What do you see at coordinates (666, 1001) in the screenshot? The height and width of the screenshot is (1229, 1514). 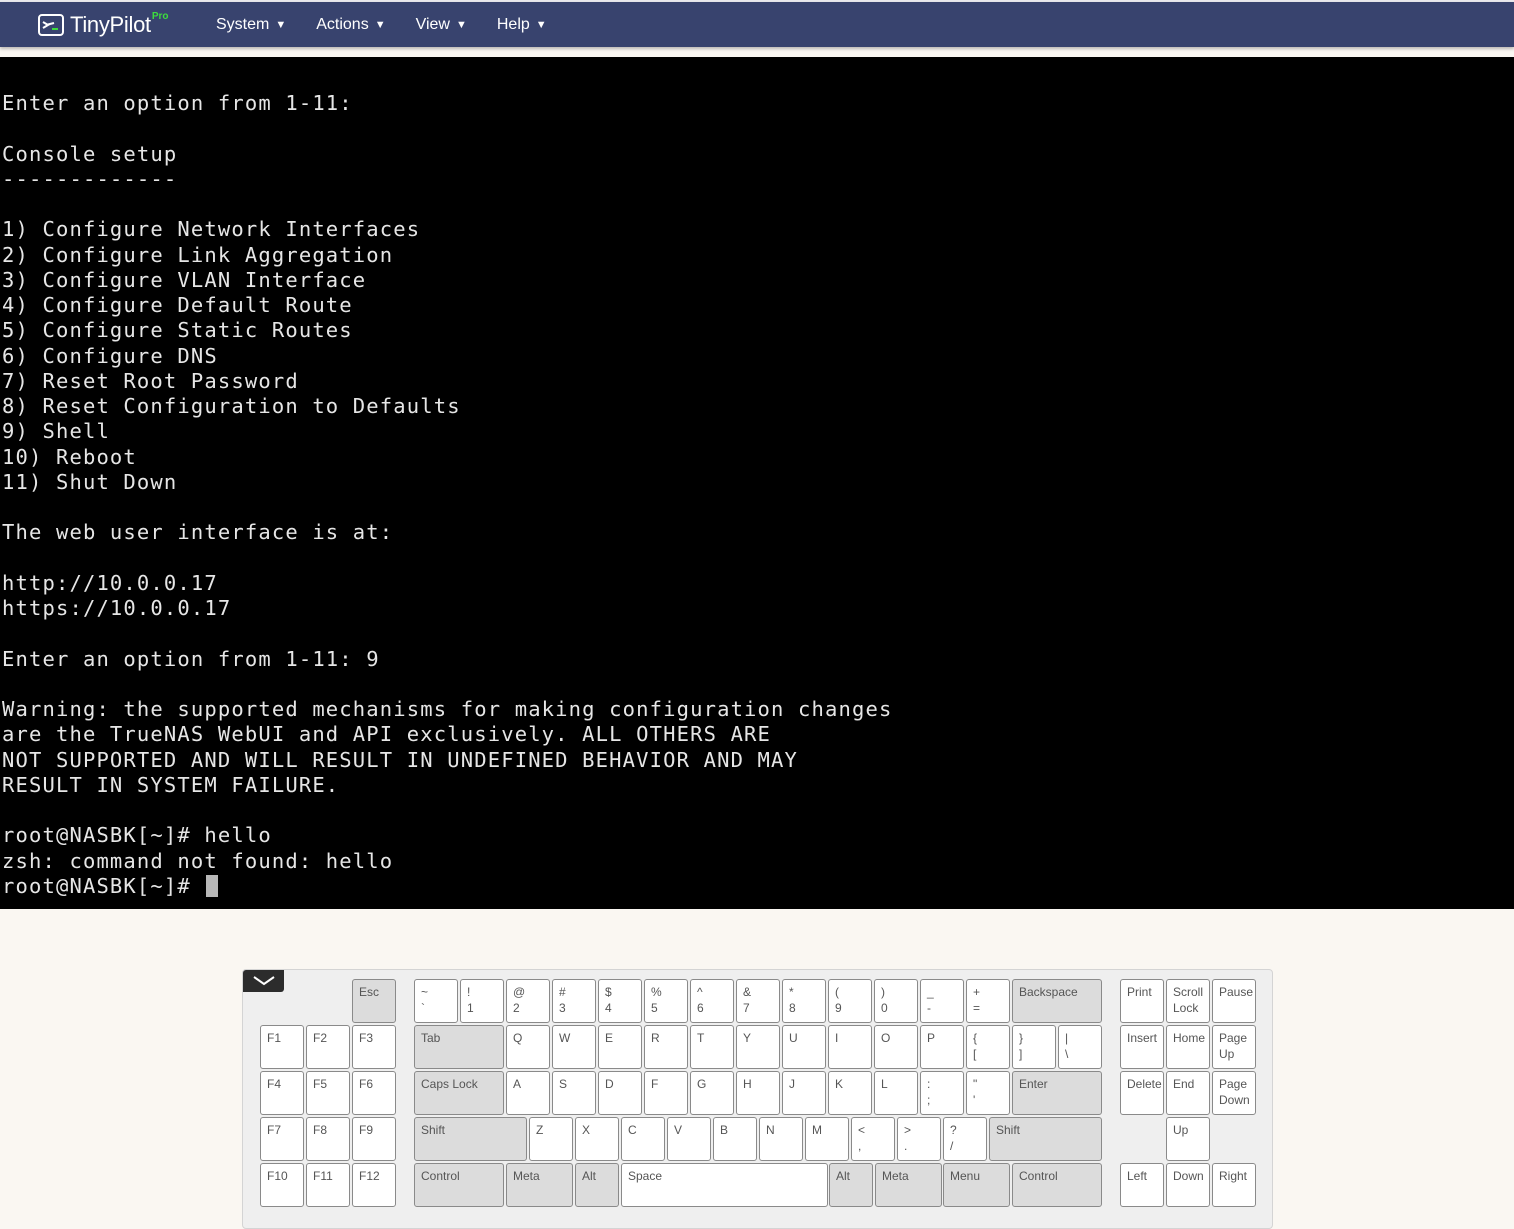 I see `key-5: % 5` at bounding box center [666, 1001].